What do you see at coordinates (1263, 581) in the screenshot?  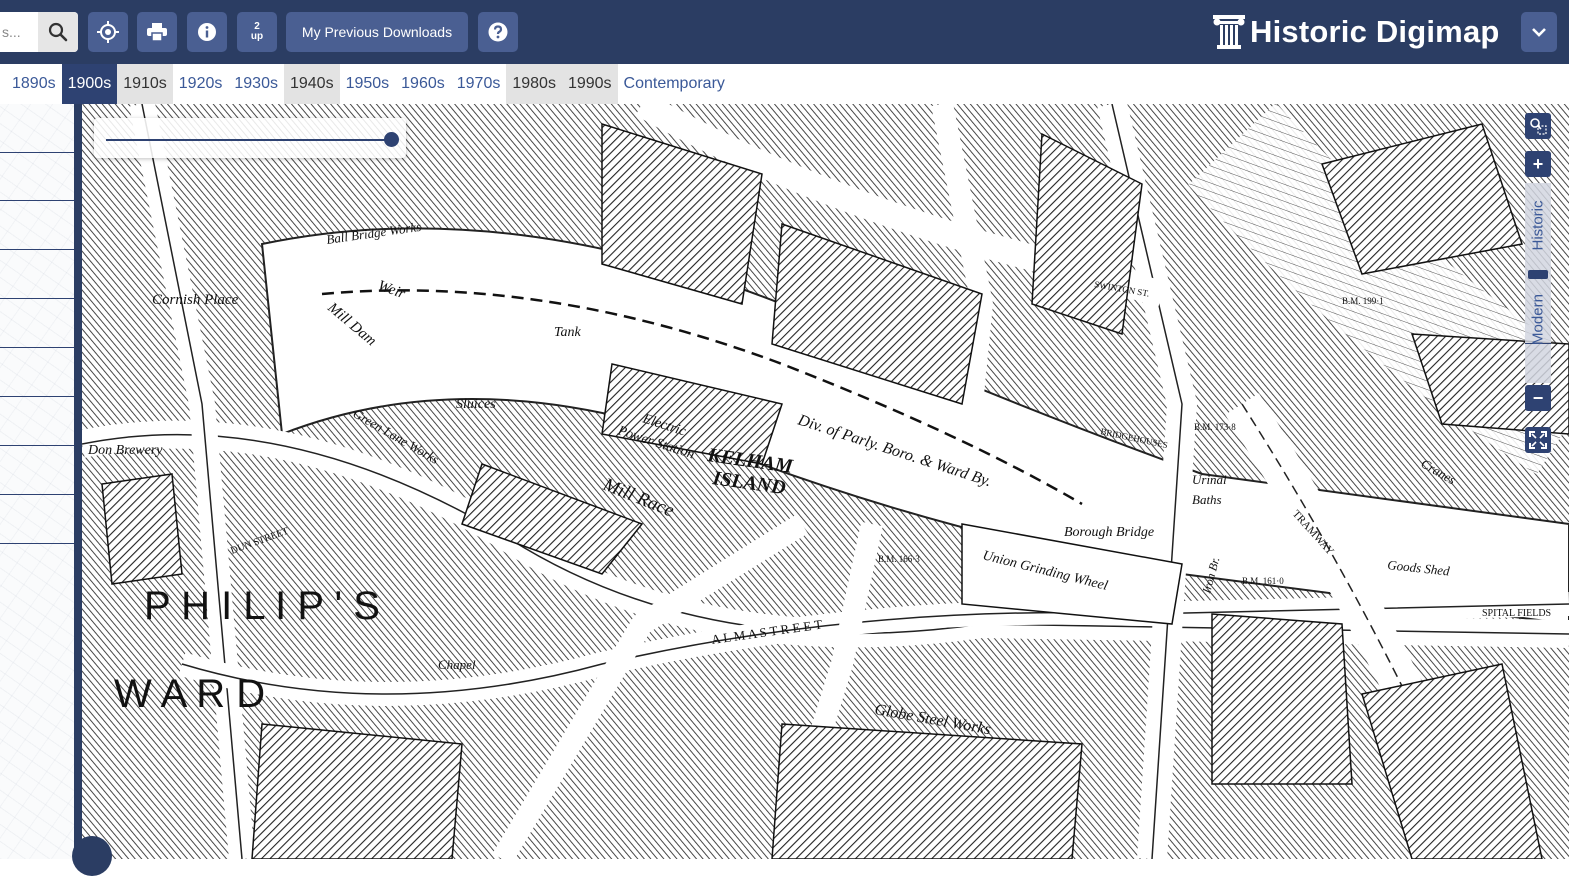 I see `map-label-bm-161: B.M. 161·0` at bounding box center [1263, 581].